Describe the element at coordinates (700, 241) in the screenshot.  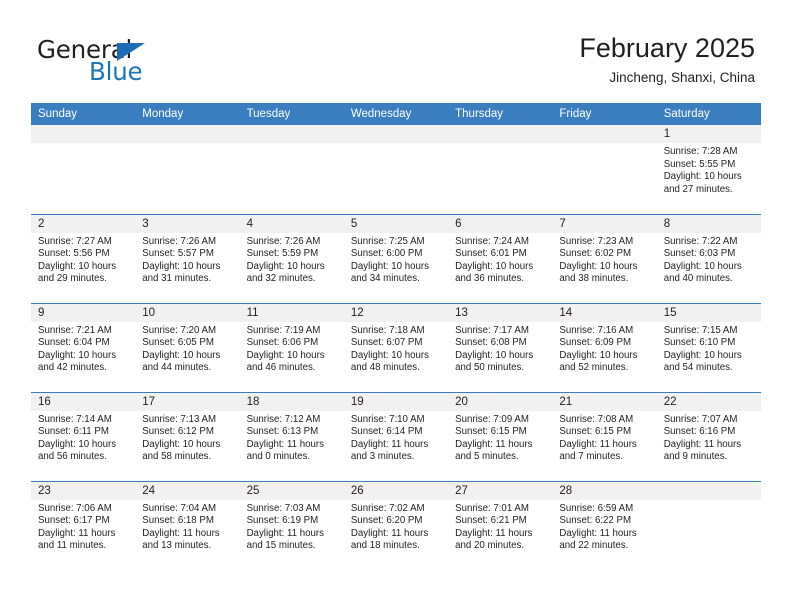
I see `sunrise-time: Sunrise: 7:22 AM` at that location.